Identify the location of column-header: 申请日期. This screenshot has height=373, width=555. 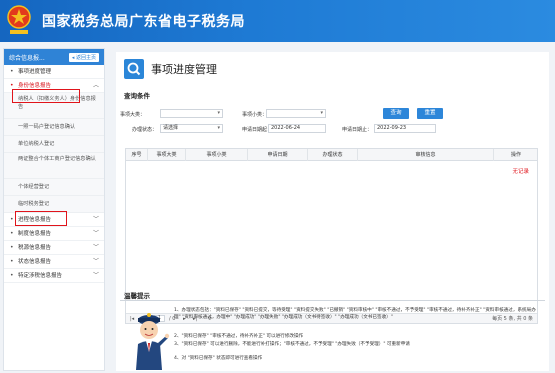
(278, 155).